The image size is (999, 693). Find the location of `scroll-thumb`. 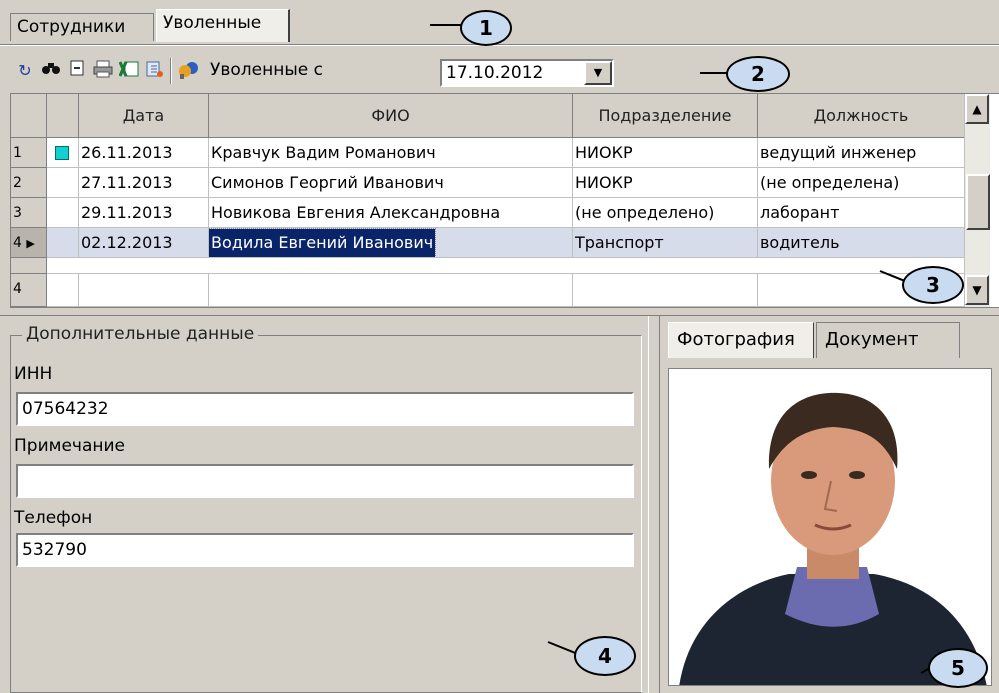

scroll-thumb is located at coordinates (978, 202).